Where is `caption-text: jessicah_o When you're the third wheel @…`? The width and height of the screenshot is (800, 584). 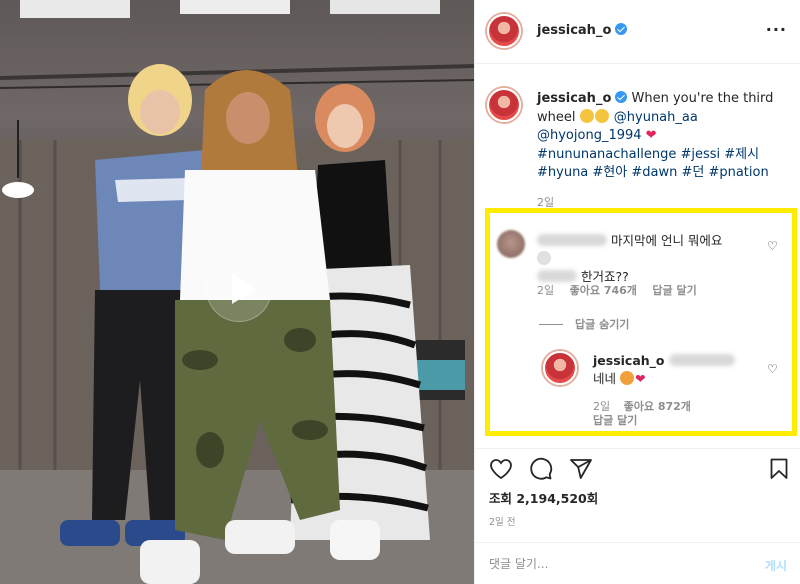
caption-text: jessicah_o When you're the third wheel @… is located at coordinates (662, 136).